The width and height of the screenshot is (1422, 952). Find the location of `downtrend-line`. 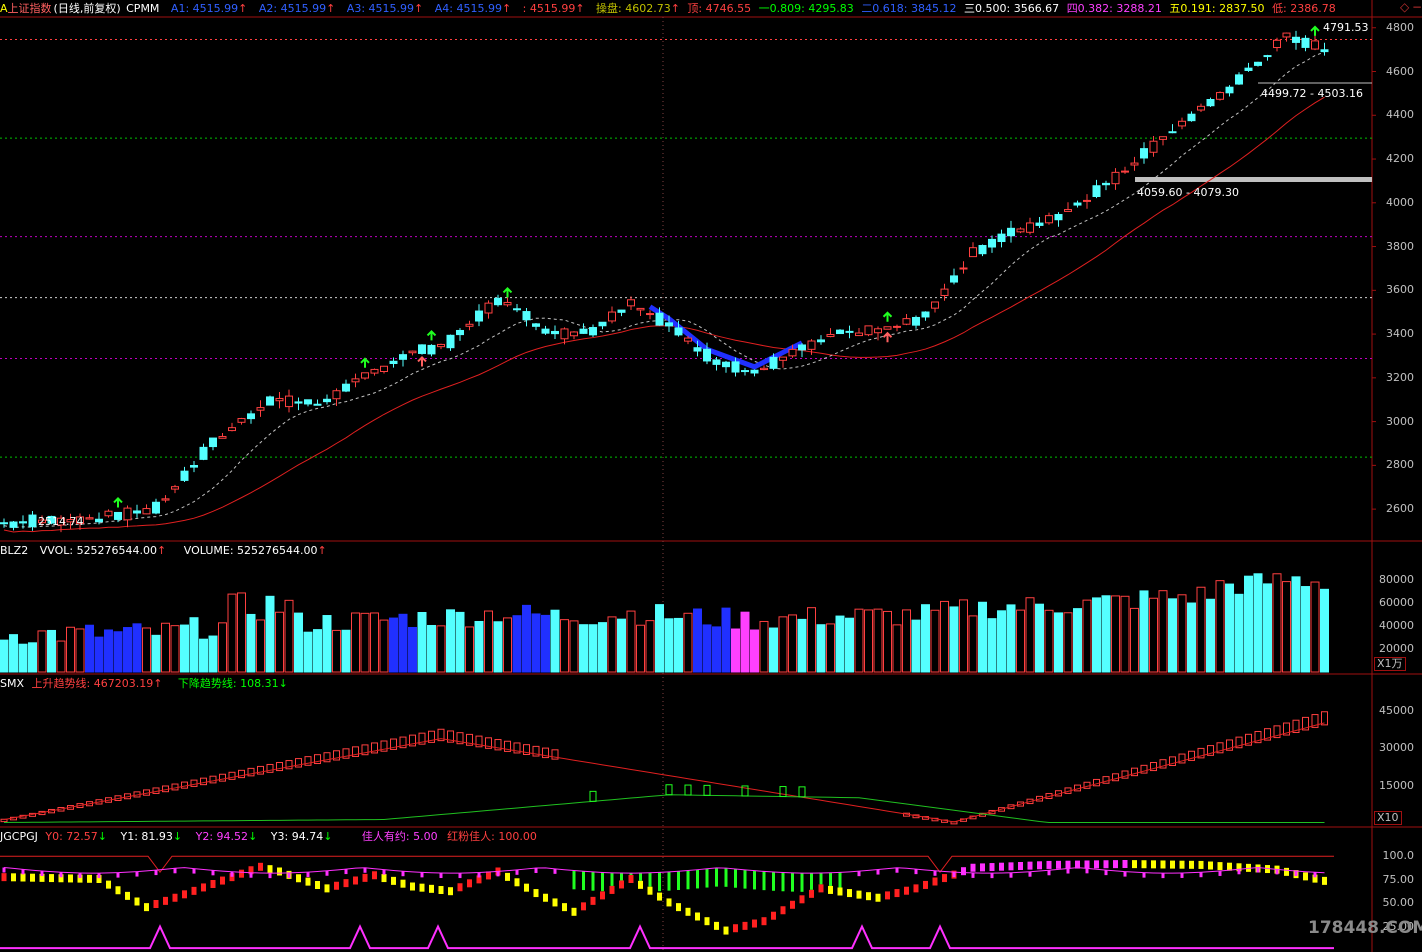

downtrend-line is located at coordinates (664, 808).